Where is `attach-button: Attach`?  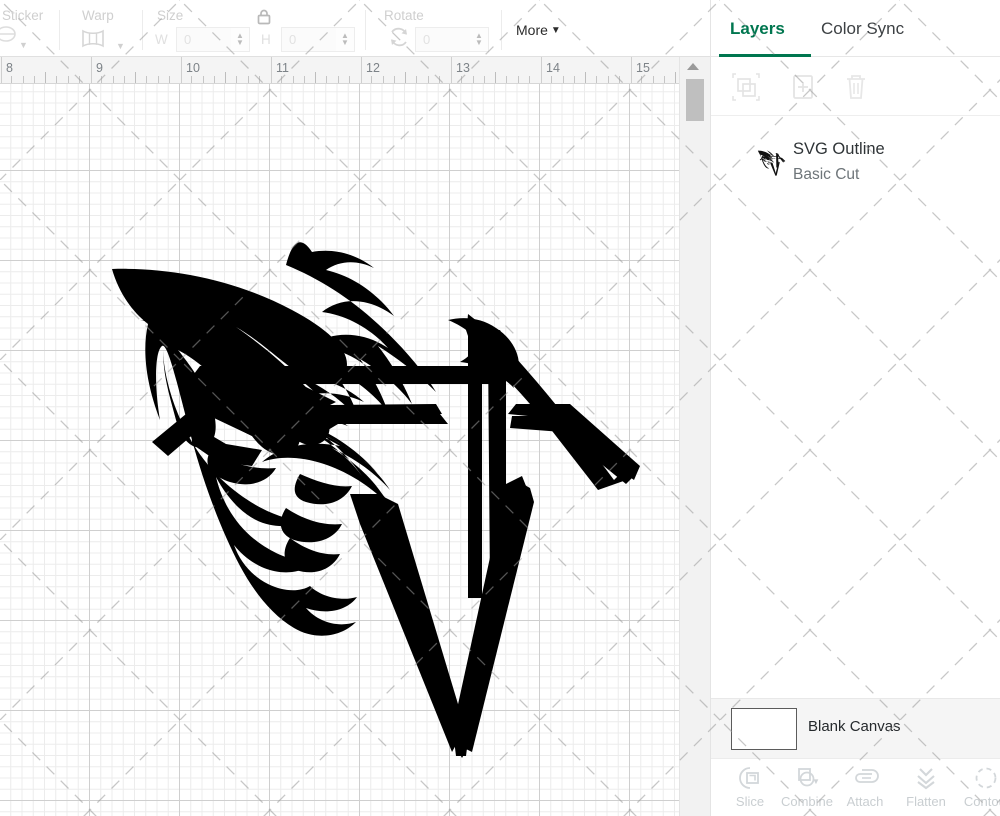 attach-button: Attach is located at coordinates (865, 786).